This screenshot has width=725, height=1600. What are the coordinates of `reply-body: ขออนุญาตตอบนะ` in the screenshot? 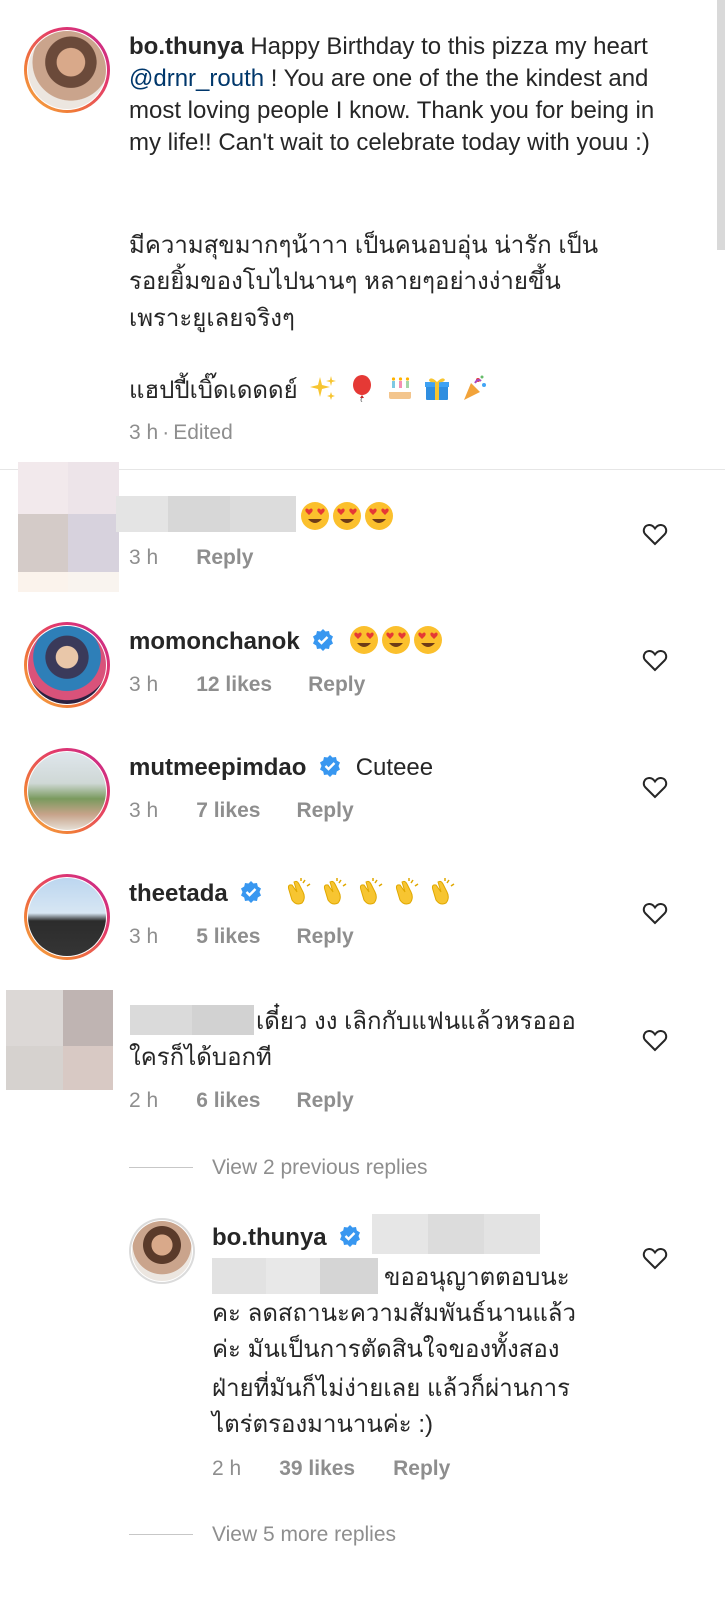 It's located at (477, 1277).